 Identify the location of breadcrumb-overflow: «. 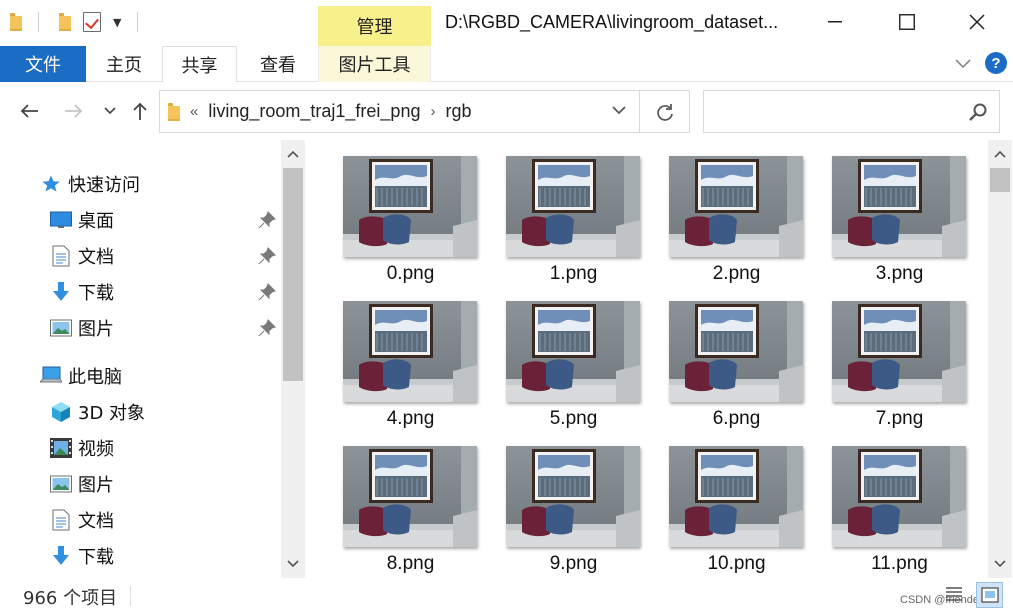
(194, 111).